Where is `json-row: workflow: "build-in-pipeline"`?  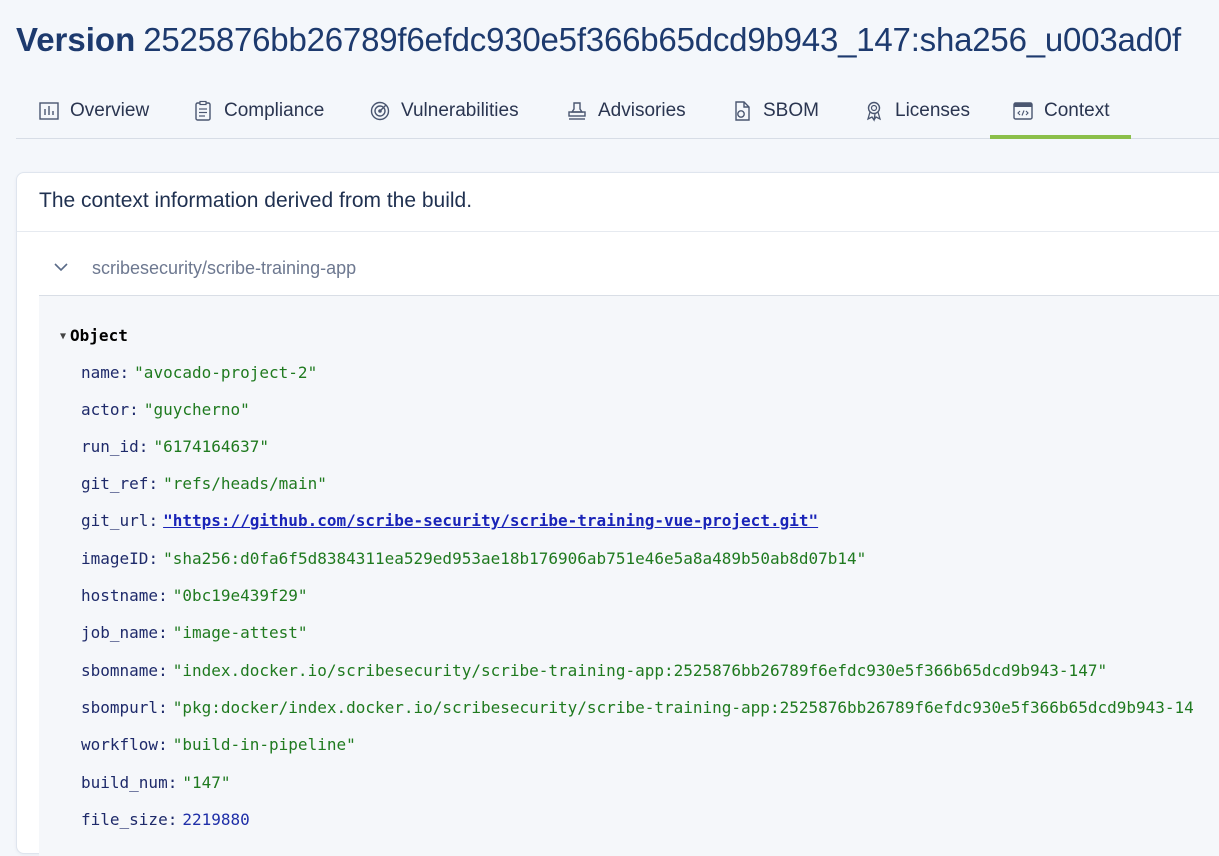
json-row: workflow: "build-in-pipeline" is located at coordinates (218, 744).